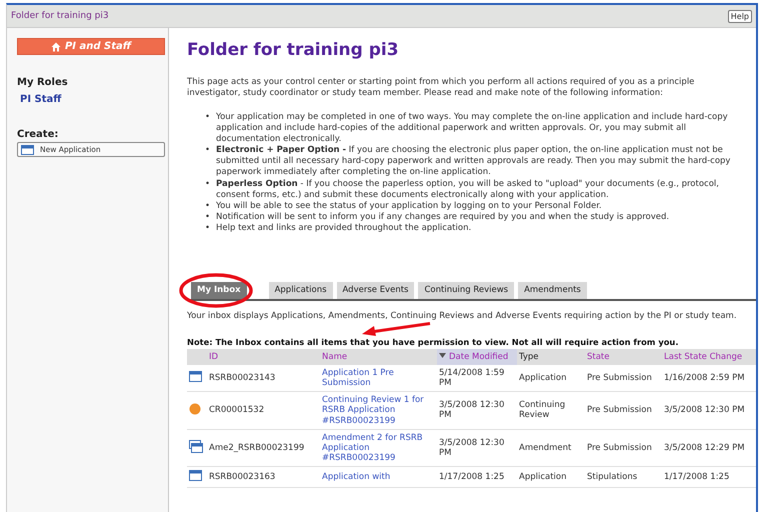  What do you see at coordinates (263, 411) in the screenshot?
I see `table-cell: CR00001532` at bounding box center [263, 411].